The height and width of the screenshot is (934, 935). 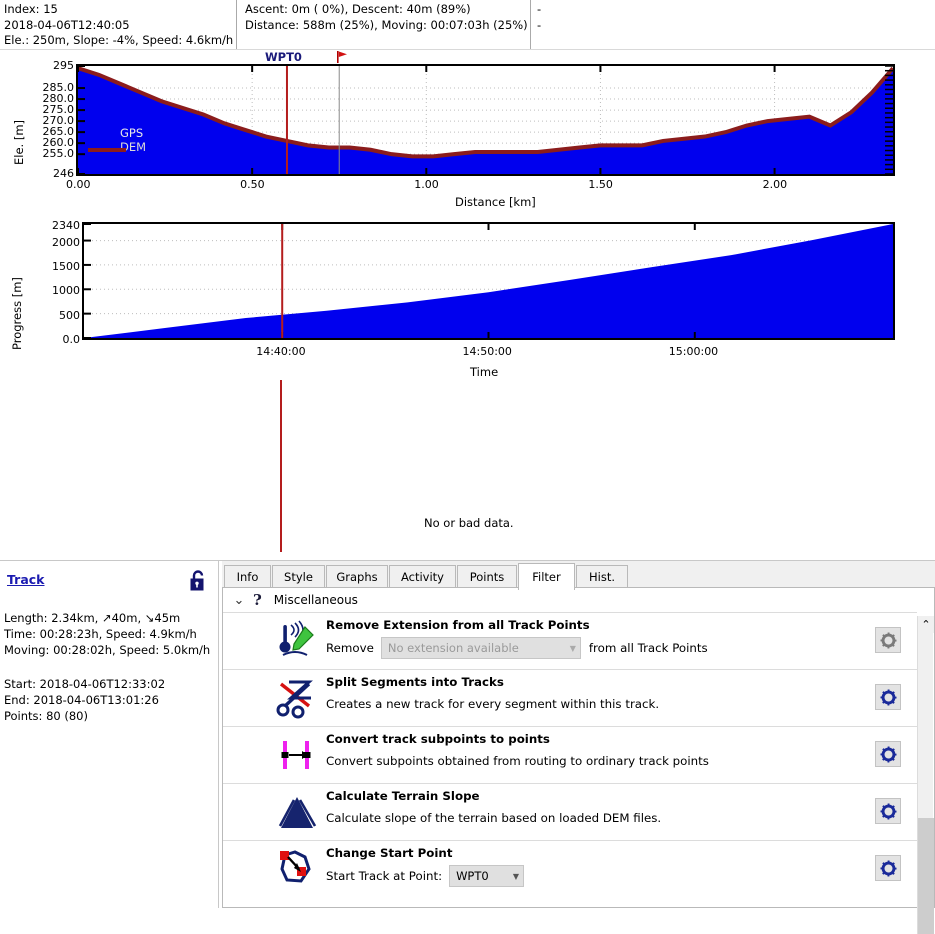 What do you see at coordinates (239, 600) in the screenshot?
I see `chevron-down-icon: ⌄` at bounding box center [239, 600].